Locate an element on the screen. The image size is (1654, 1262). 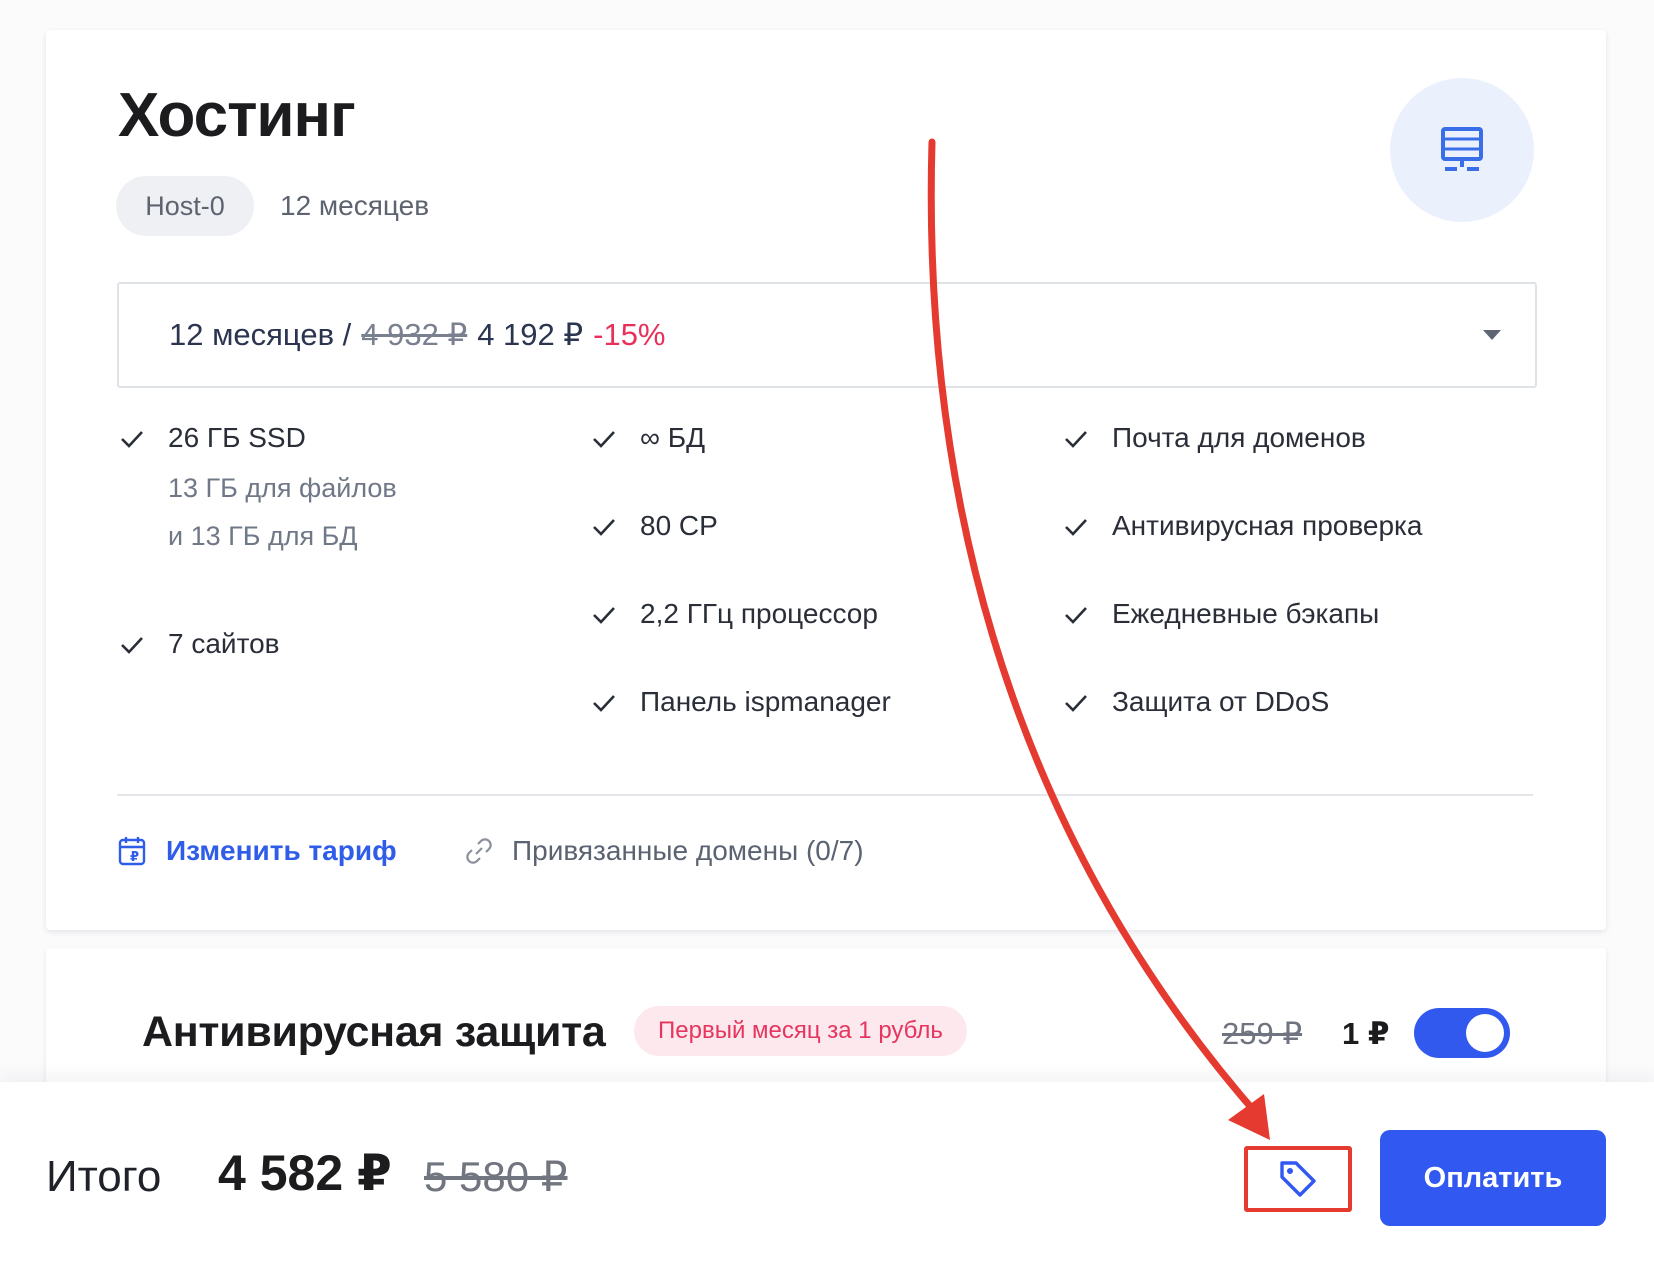
feature-item: Панель ispmanager is located at coordinates (740, 702).